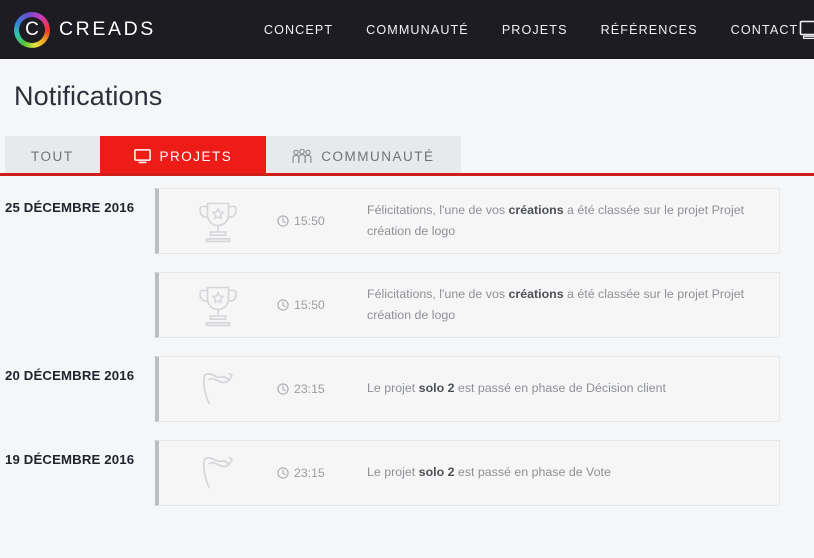  What do you see at coordinates (302, 156) in the screenshot?
I see `people-group-icon` at bounding box center [302, 156].